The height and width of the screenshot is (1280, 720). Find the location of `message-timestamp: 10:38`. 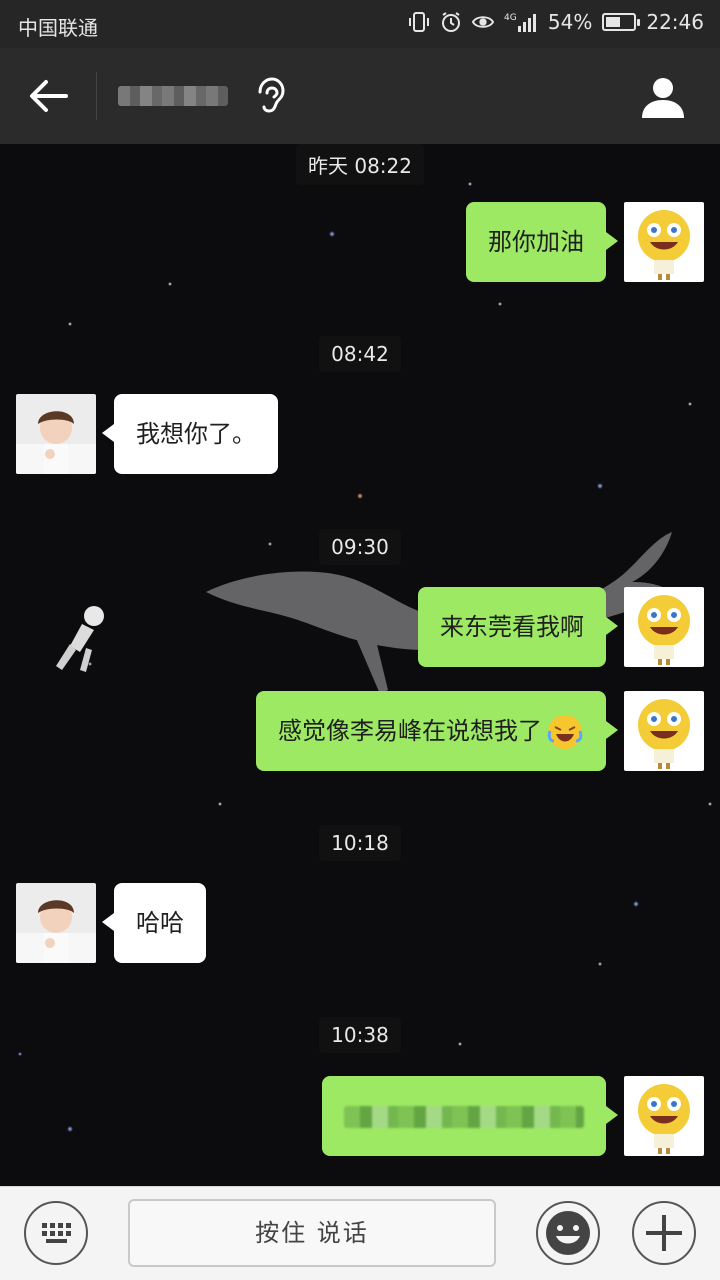

message-timestamp: 10:38 is located at coordinates (360, 1035).